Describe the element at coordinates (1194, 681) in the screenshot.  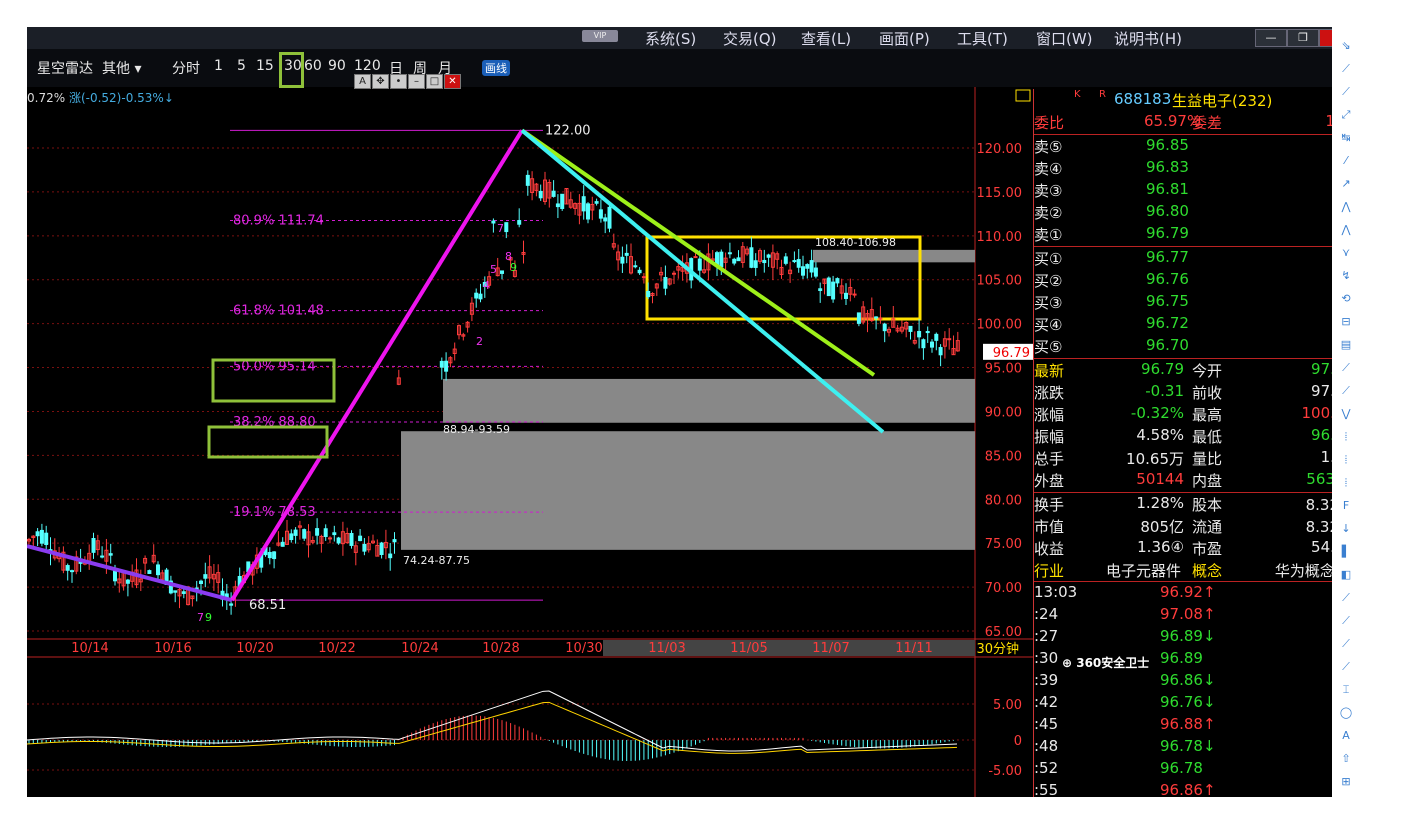
I see `tick-row: :3996.86↓4` at that location.